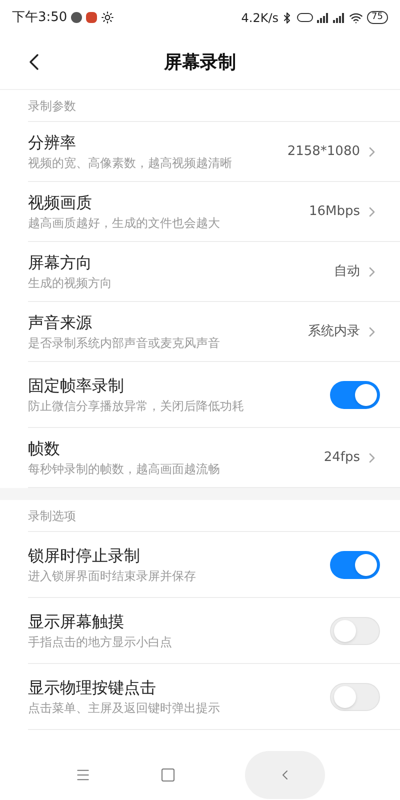  I want to click on setting-title: 分辨率, so click(52, 143).